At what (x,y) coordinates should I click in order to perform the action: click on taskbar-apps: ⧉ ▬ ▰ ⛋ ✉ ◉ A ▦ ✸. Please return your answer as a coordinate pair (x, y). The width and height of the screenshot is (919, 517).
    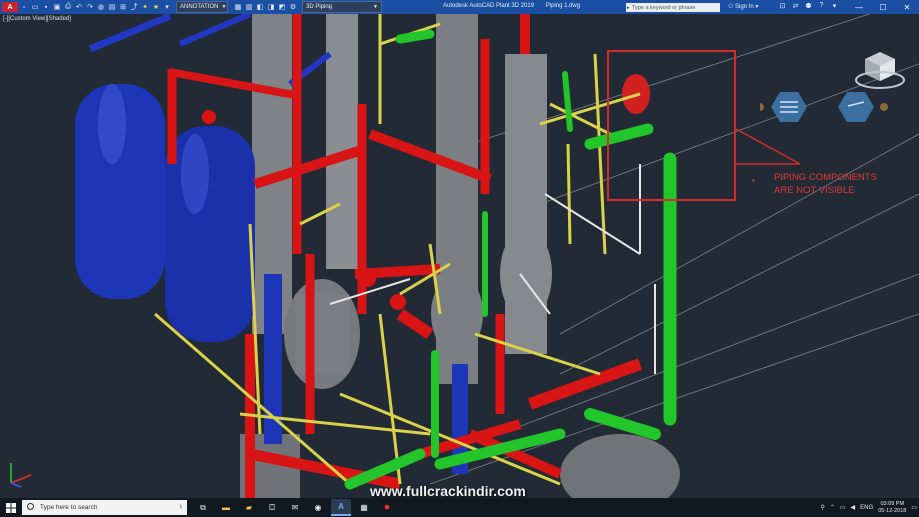
    Looking at the image, I should click on (295, 507).